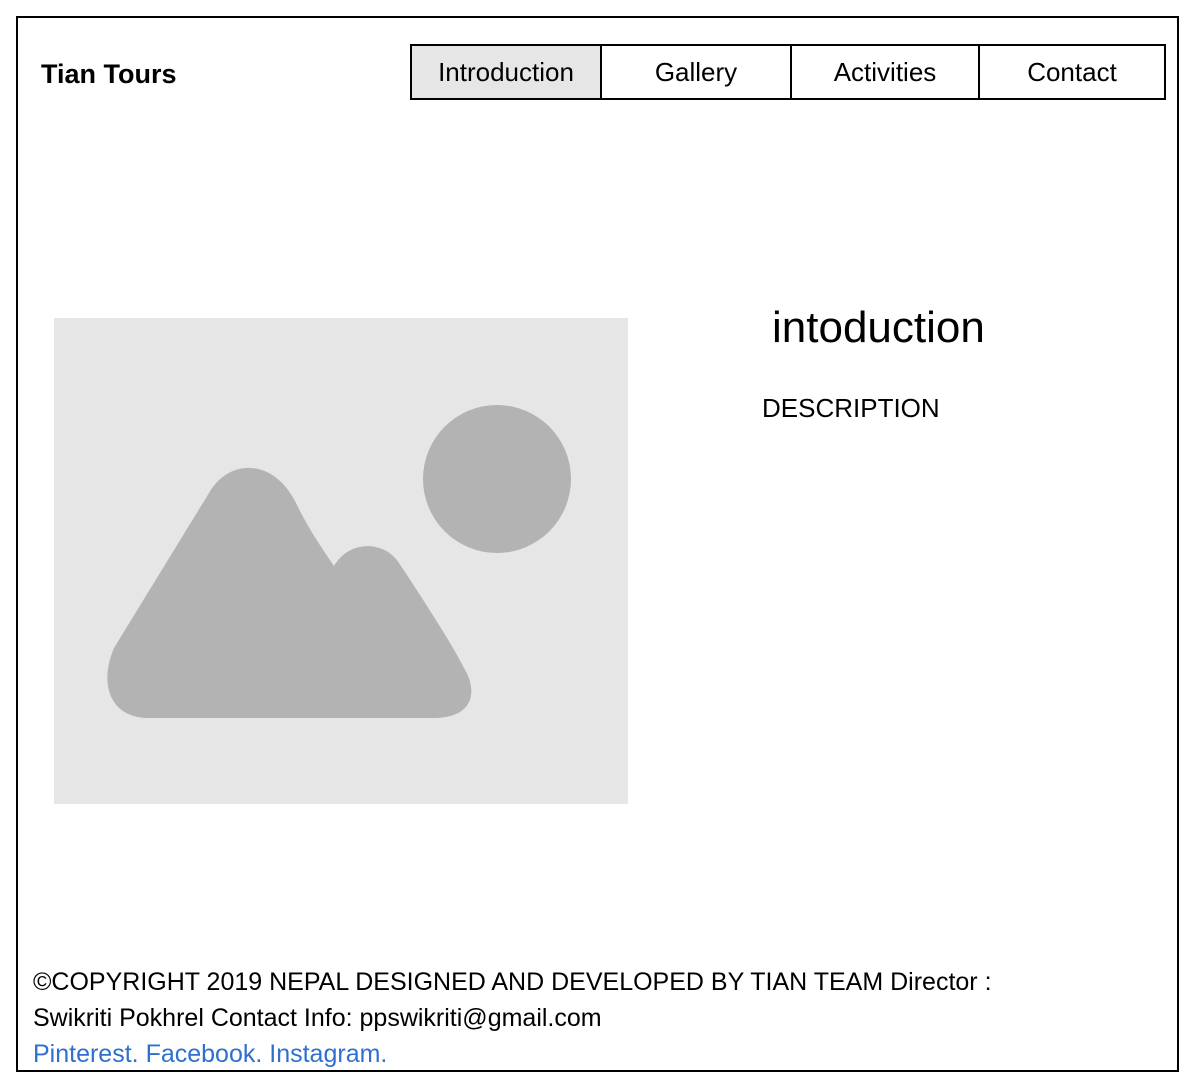 The height and width of the screenshot is (1092, 1202). What do you see at coordinates (86, 1054) in the screenshot?
I see `pinterest-link: Pinterest.` at bounding box center [86, 1054].